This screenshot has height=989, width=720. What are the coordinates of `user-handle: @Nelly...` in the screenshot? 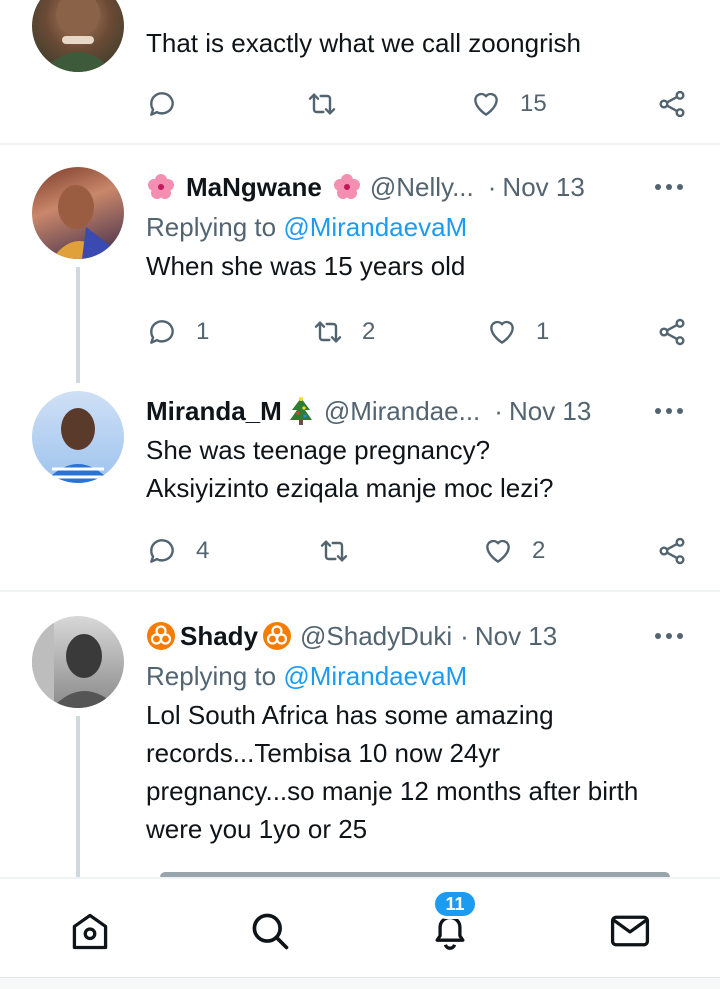 It's located at (422, 187).